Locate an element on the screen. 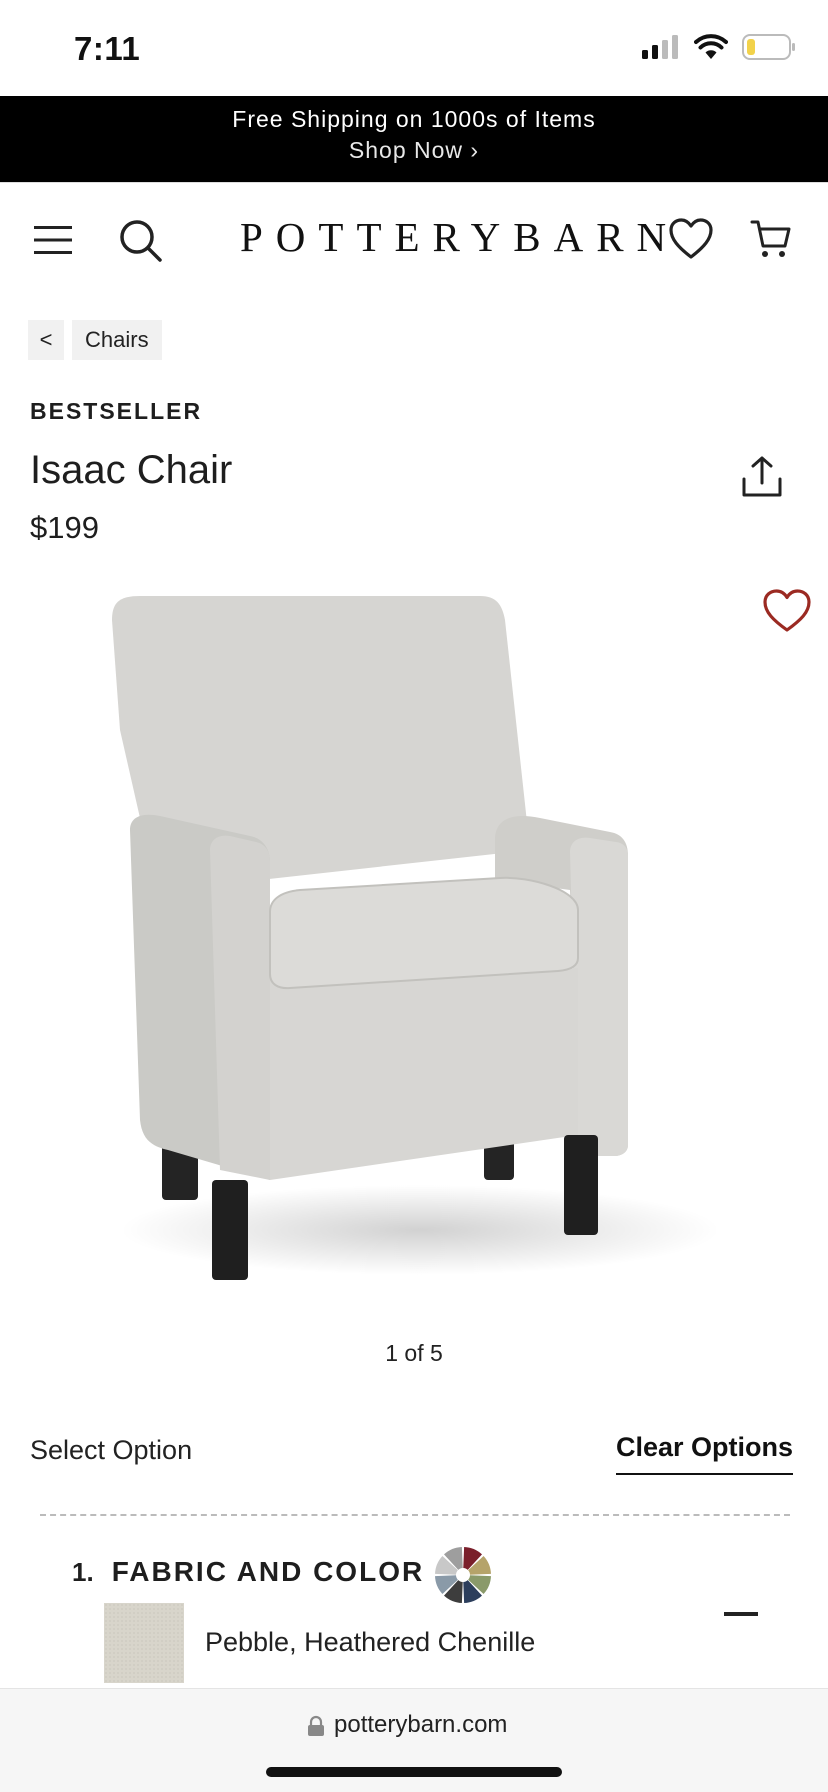 Image resolution: width=828 pixels, height=1792 pixels. promo-headline: Free Shipping on 1000s of Items is located at coordinates (414, 119).